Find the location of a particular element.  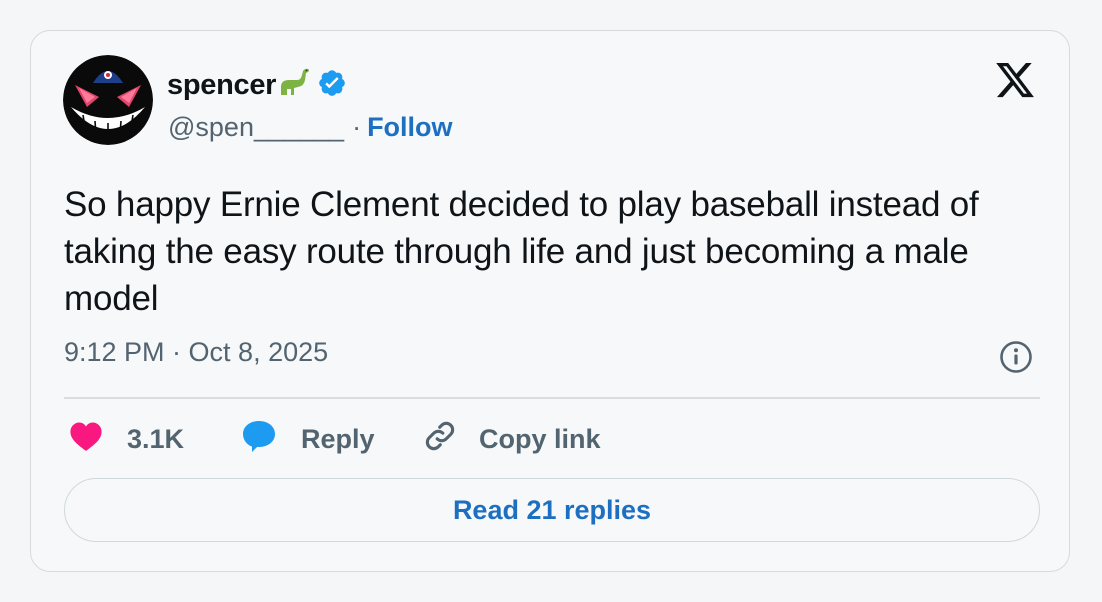

author-handle-row: @spen______ · Follow is located at coordinates (310, 127).